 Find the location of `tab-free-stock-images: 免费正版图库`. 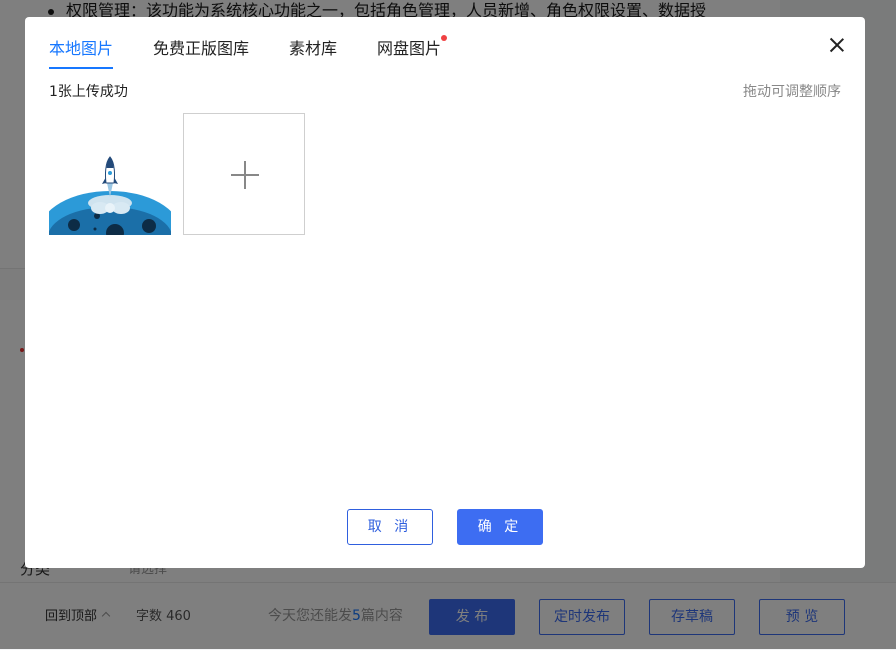

tab-free-stock-images: 免费正版图库 is located at coordinates (201, 53).